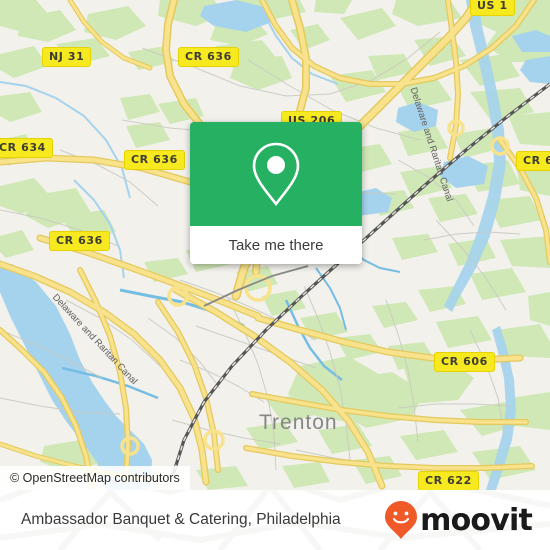  What do you see at coordinates (401, 520) in the screenshot?
I see `moovit-pin-icon` at bounding box center [401, 520].